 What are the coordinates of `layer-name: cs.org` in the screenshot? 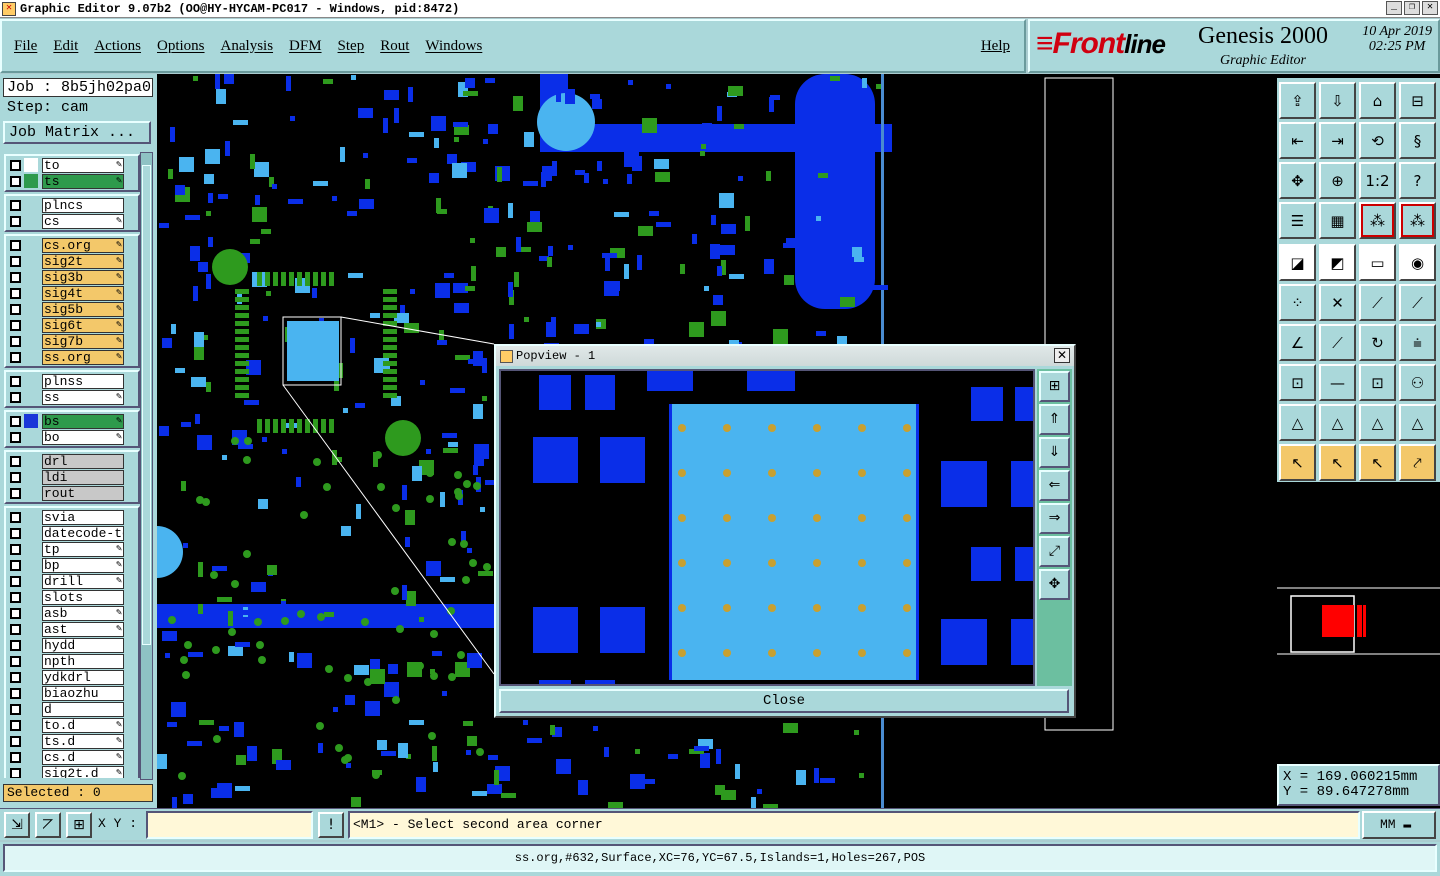 It's located at (83, 245).